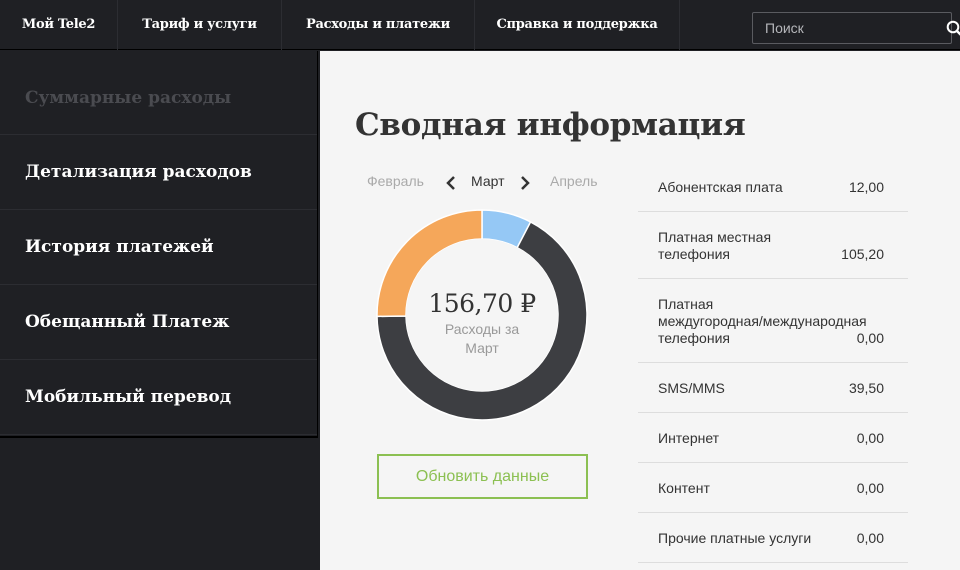 This screenshot has width=960, height=570. What do you see at coordinates (482, 329) in the screenshot?
I see `donut-caption-line1: Расходы за` at bounding box center [482, 329].